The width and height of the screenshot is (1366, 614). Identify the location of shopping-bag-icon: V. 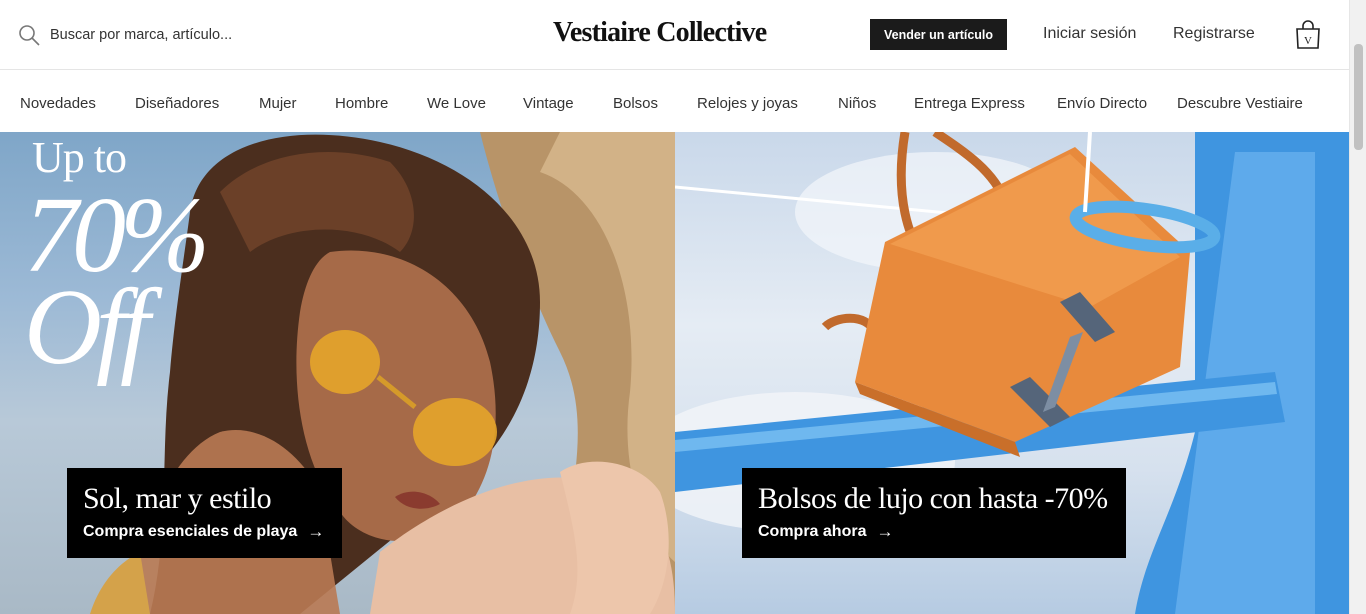
(1308, 35).